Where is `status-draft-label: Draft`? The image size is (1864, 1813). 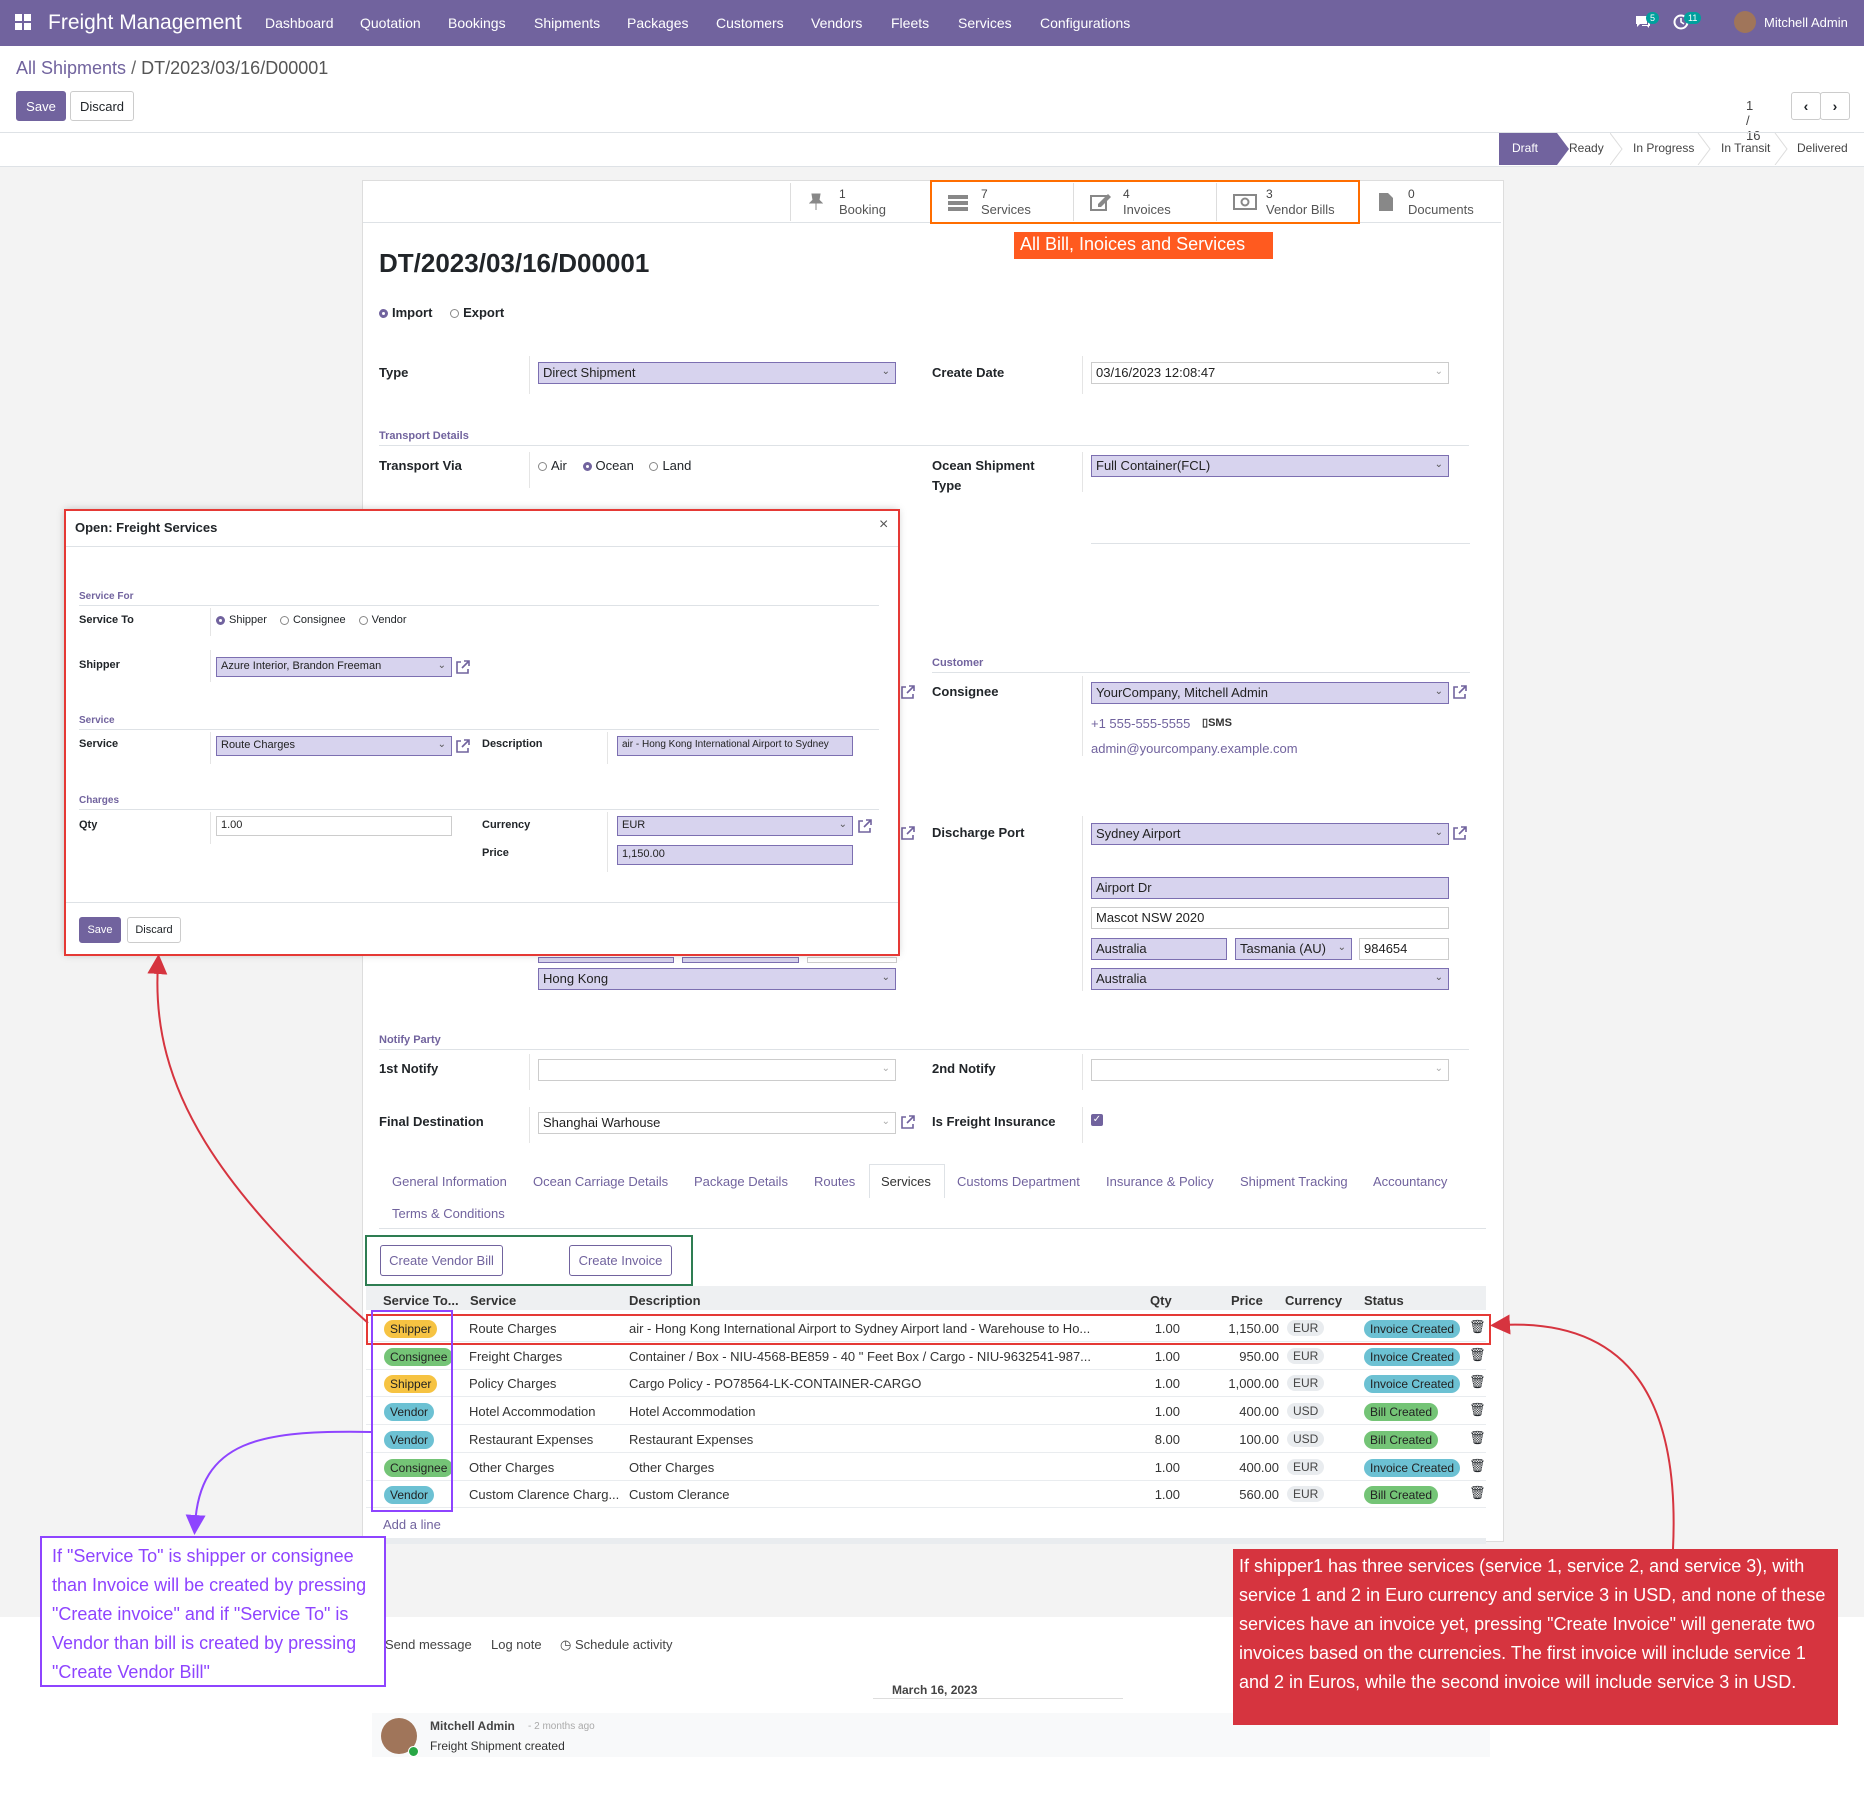
status-draft-label: Draft is located at coordinates (1525, 148).